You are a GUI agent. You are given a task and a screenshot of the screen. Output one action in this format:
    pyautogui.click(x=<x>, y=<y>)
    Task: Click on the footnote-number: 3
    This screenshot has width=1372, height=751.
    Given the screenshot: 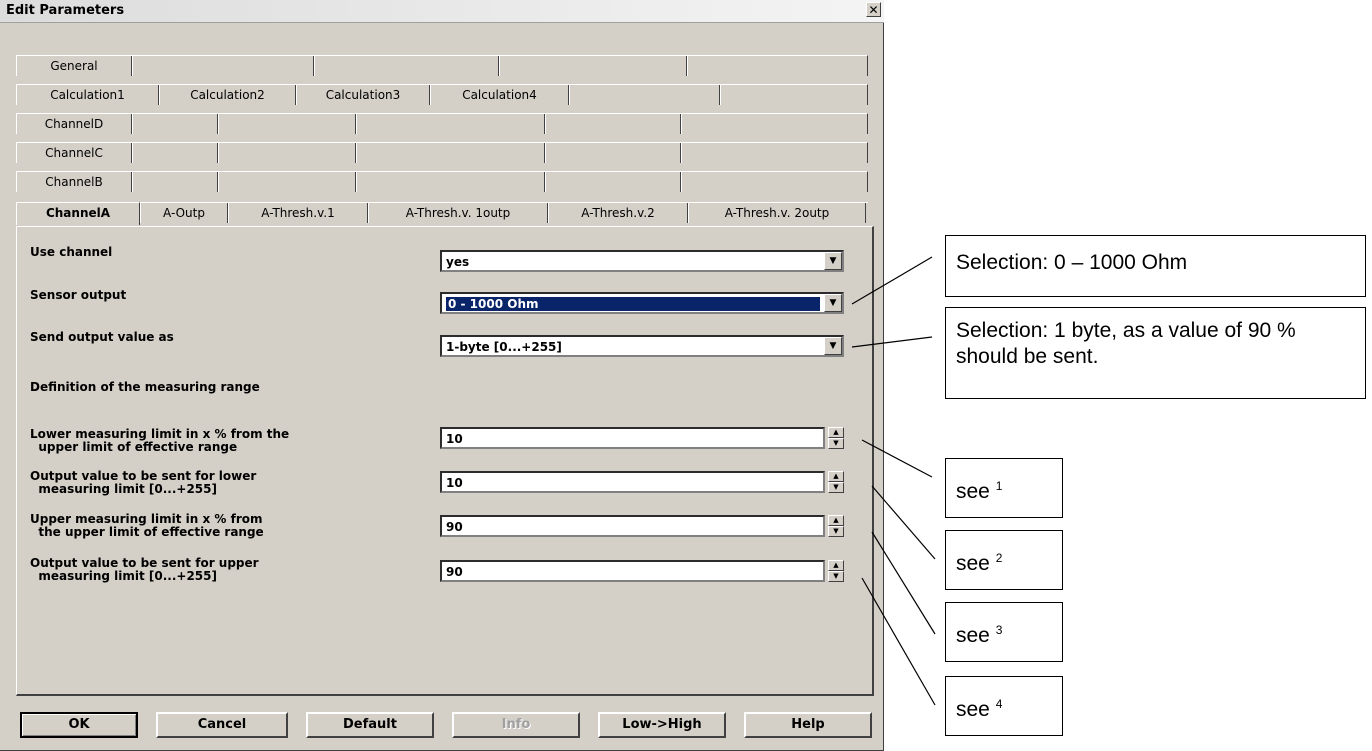 What is the action you would take?
    pyautogui.click(x=999, y=630)
    